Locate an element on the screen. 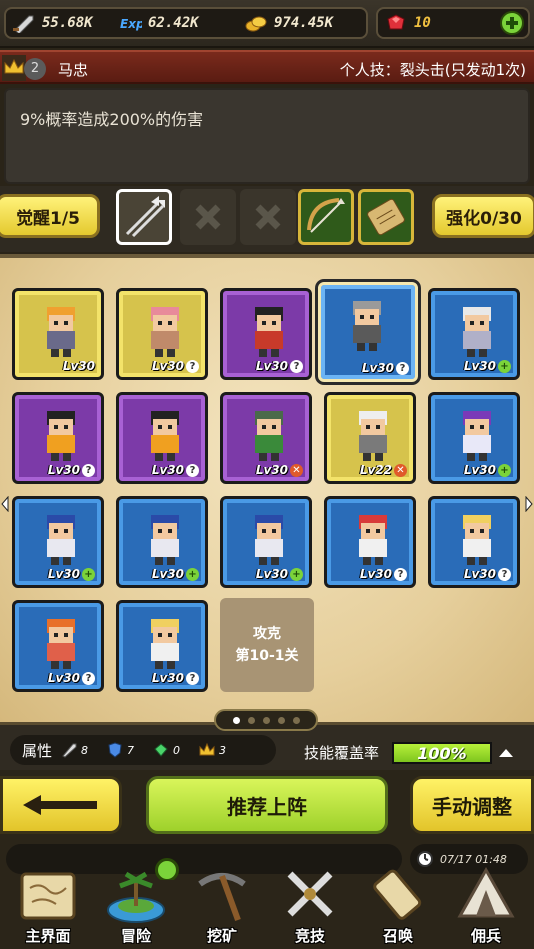 This screenshot has width=534, height=949. skill-slot-scroll is located at coordinates (386, 217).